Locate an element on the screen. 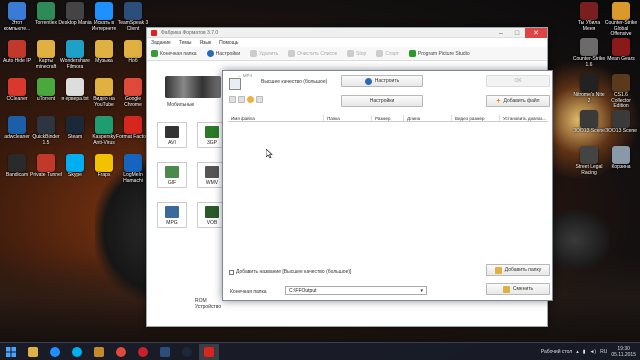  configure-button: Настроить is located at coordinates (382, 81).